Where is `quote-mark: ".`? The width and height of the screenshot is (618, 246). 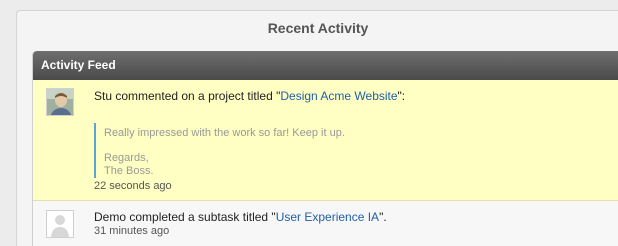 quote-mark: ". is located at coordinates (383, 217).